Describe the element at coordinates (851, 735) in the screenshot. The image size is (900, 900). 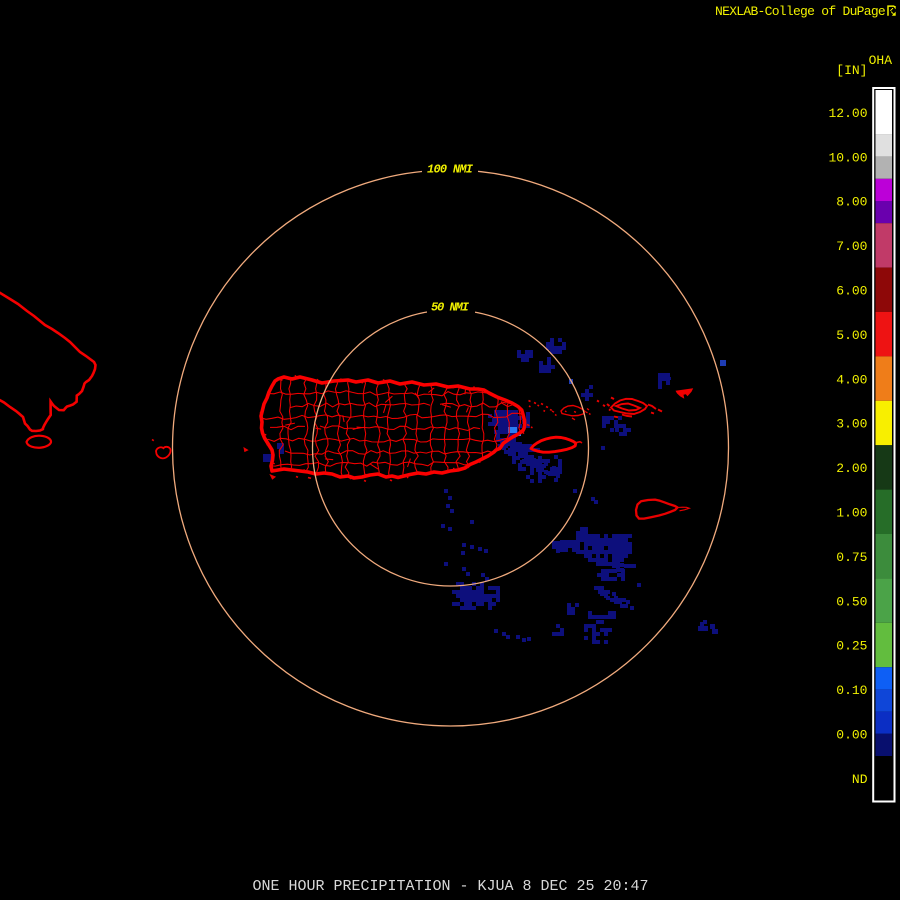
I see `svg-text: 0.00` at that location.